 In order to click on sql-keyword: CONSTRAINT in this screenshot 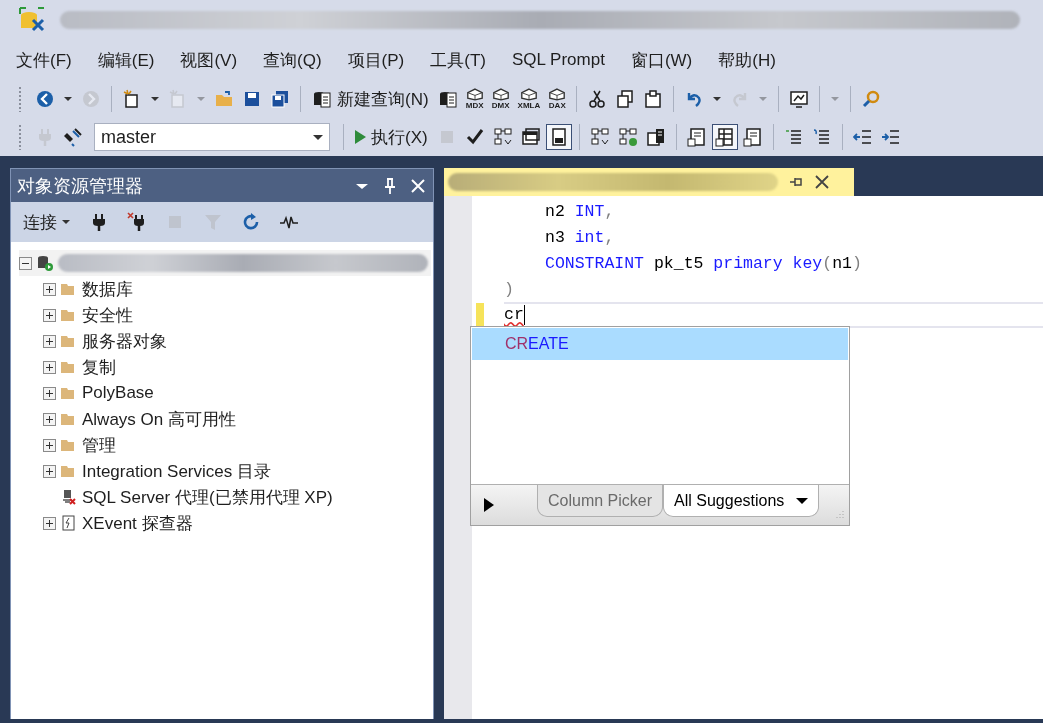, I will do `click(595, 263)`.